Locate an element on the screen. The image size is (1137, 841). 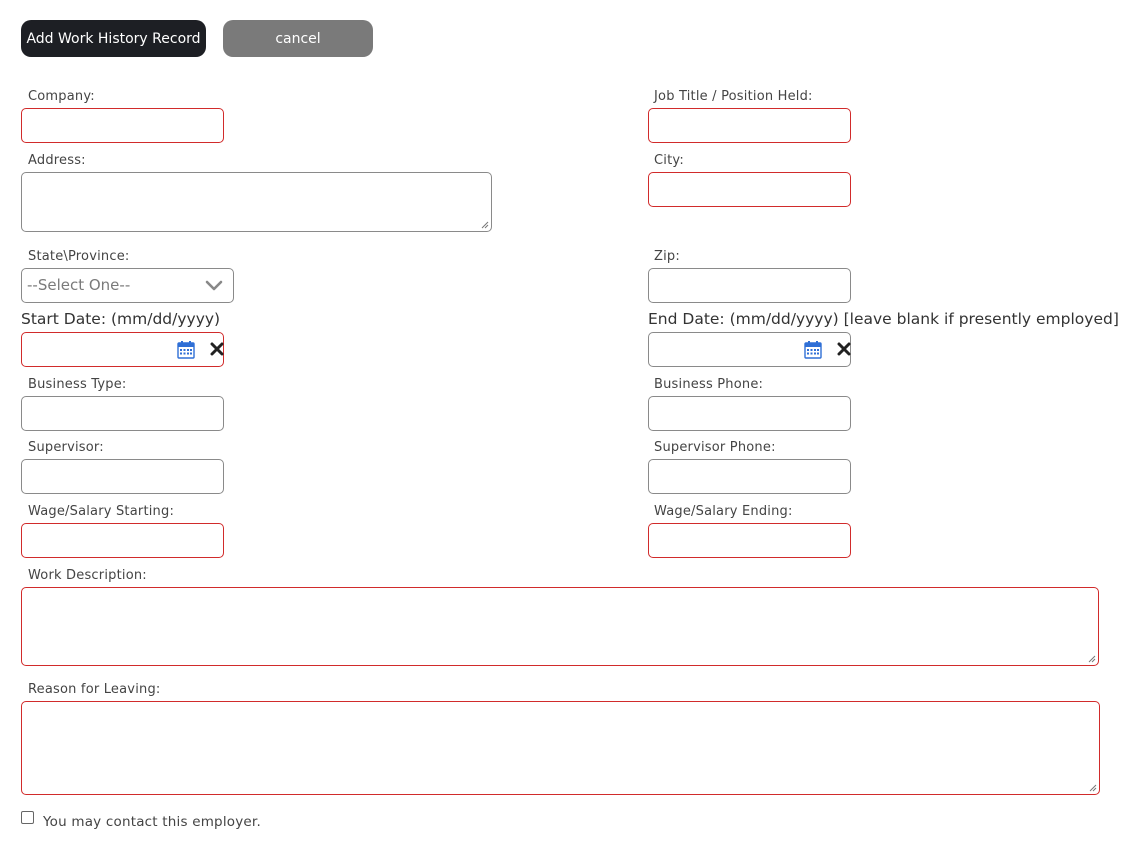
work-description-label: Work Description: is located at coordinates (87, 575).